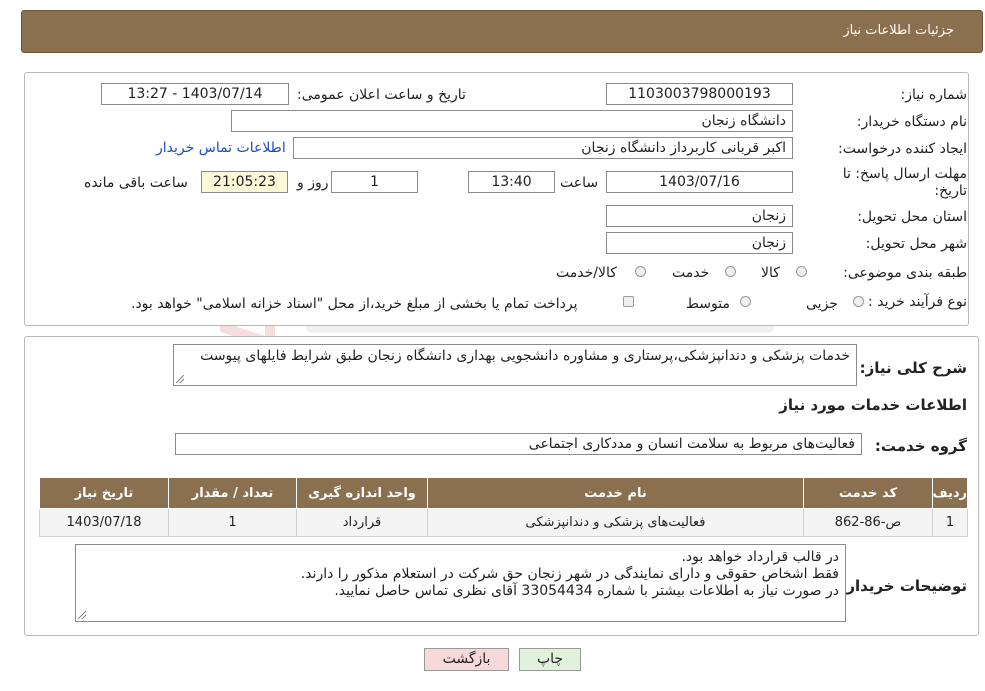 The width and height of the screenshot is (985, 691). What do you see at coordinates (770, 273) in the screenshot?
I see `category-goods-label: کالا` at bounding box center [770, 273].